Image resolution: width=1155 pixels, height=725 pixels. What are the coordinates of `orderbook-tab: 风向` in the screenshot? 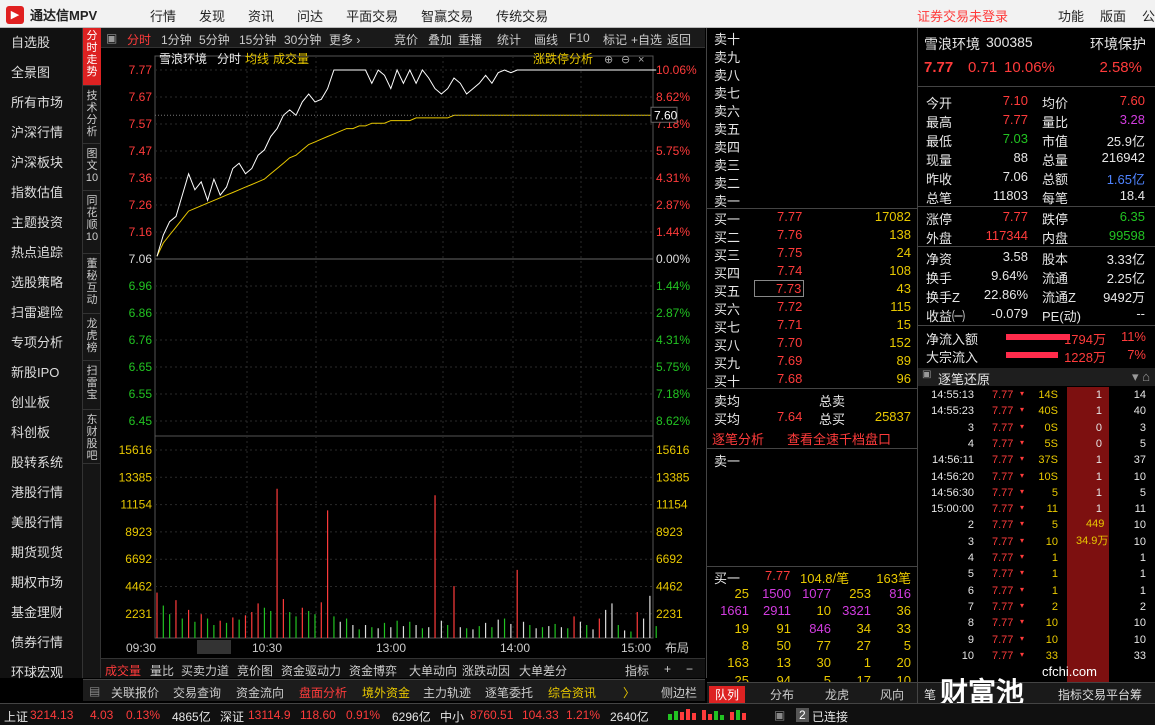 It's located at (892, 694).